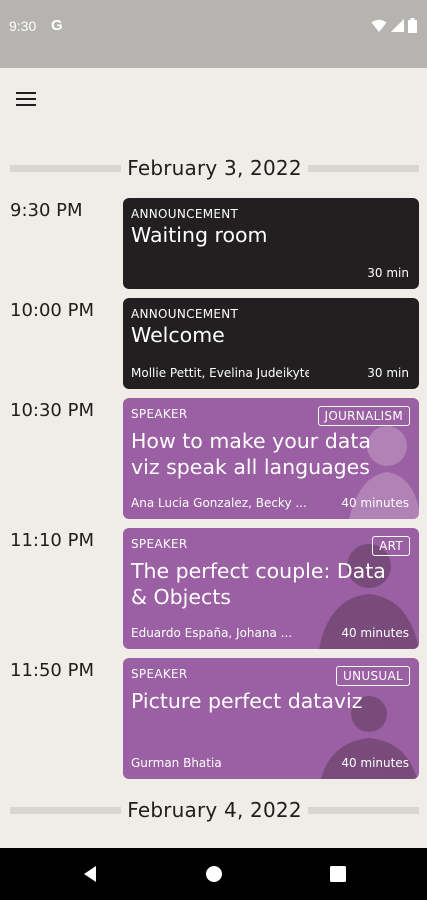 This screenshot has height=900, width=427. I want to click on signal-icon, so click(397, 25).